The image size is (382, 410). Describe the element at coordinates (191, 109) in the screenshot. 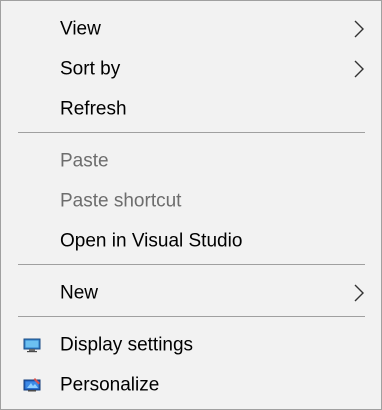

I see `menu-item-refresh: Refresh` at that location.